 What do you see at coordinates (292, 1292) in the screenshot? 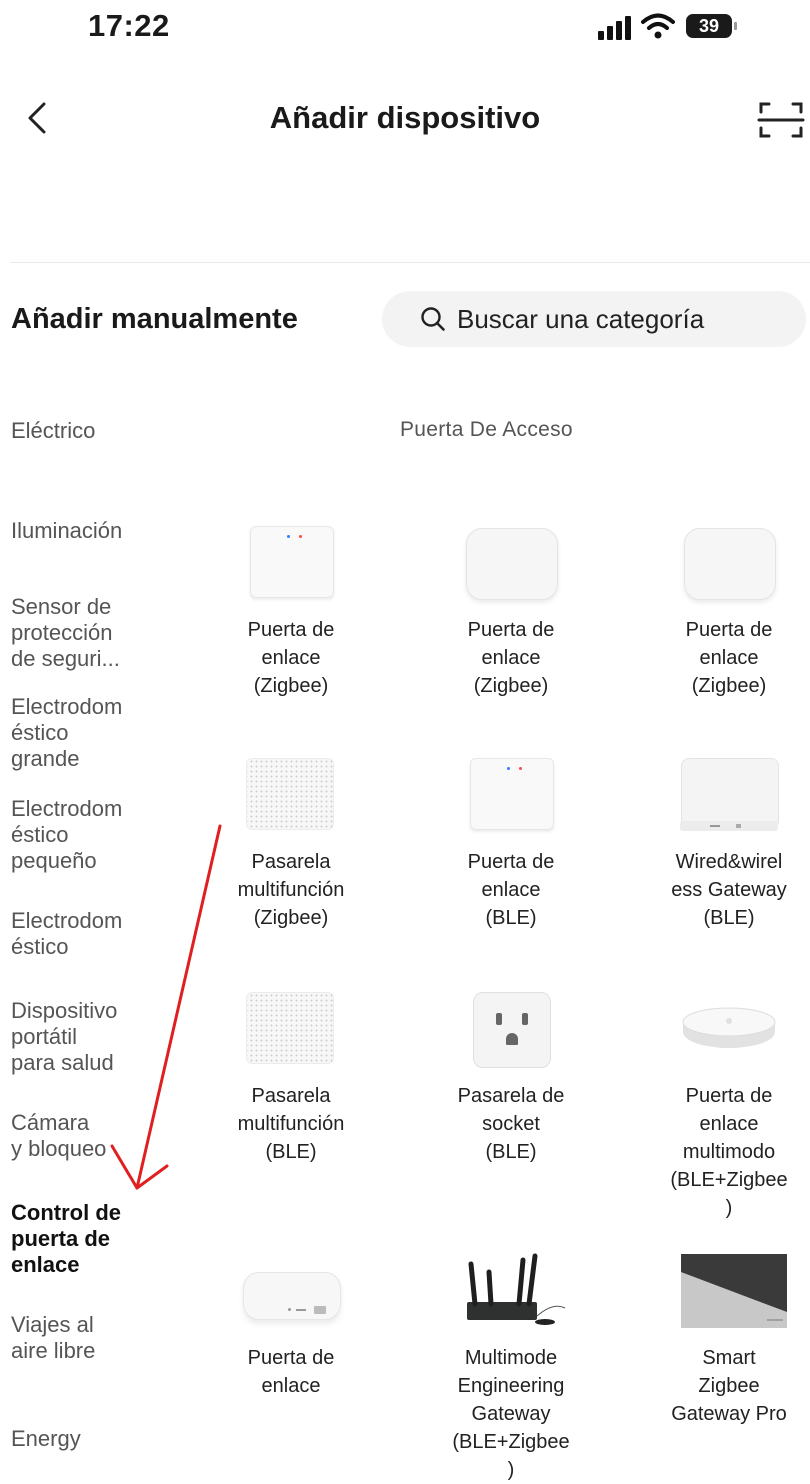
I see `flat-gateway-icon` at bounding box center [292, 1292].